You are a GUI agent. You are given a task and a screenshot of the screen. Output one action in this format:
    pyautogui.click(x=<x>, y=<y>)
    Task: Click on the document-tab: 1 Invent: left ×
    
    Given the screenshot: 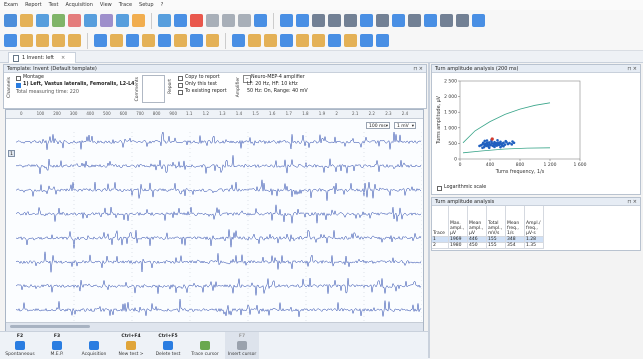 What is the action you would take?
    pyautogui.click(x=42, y=57)
    